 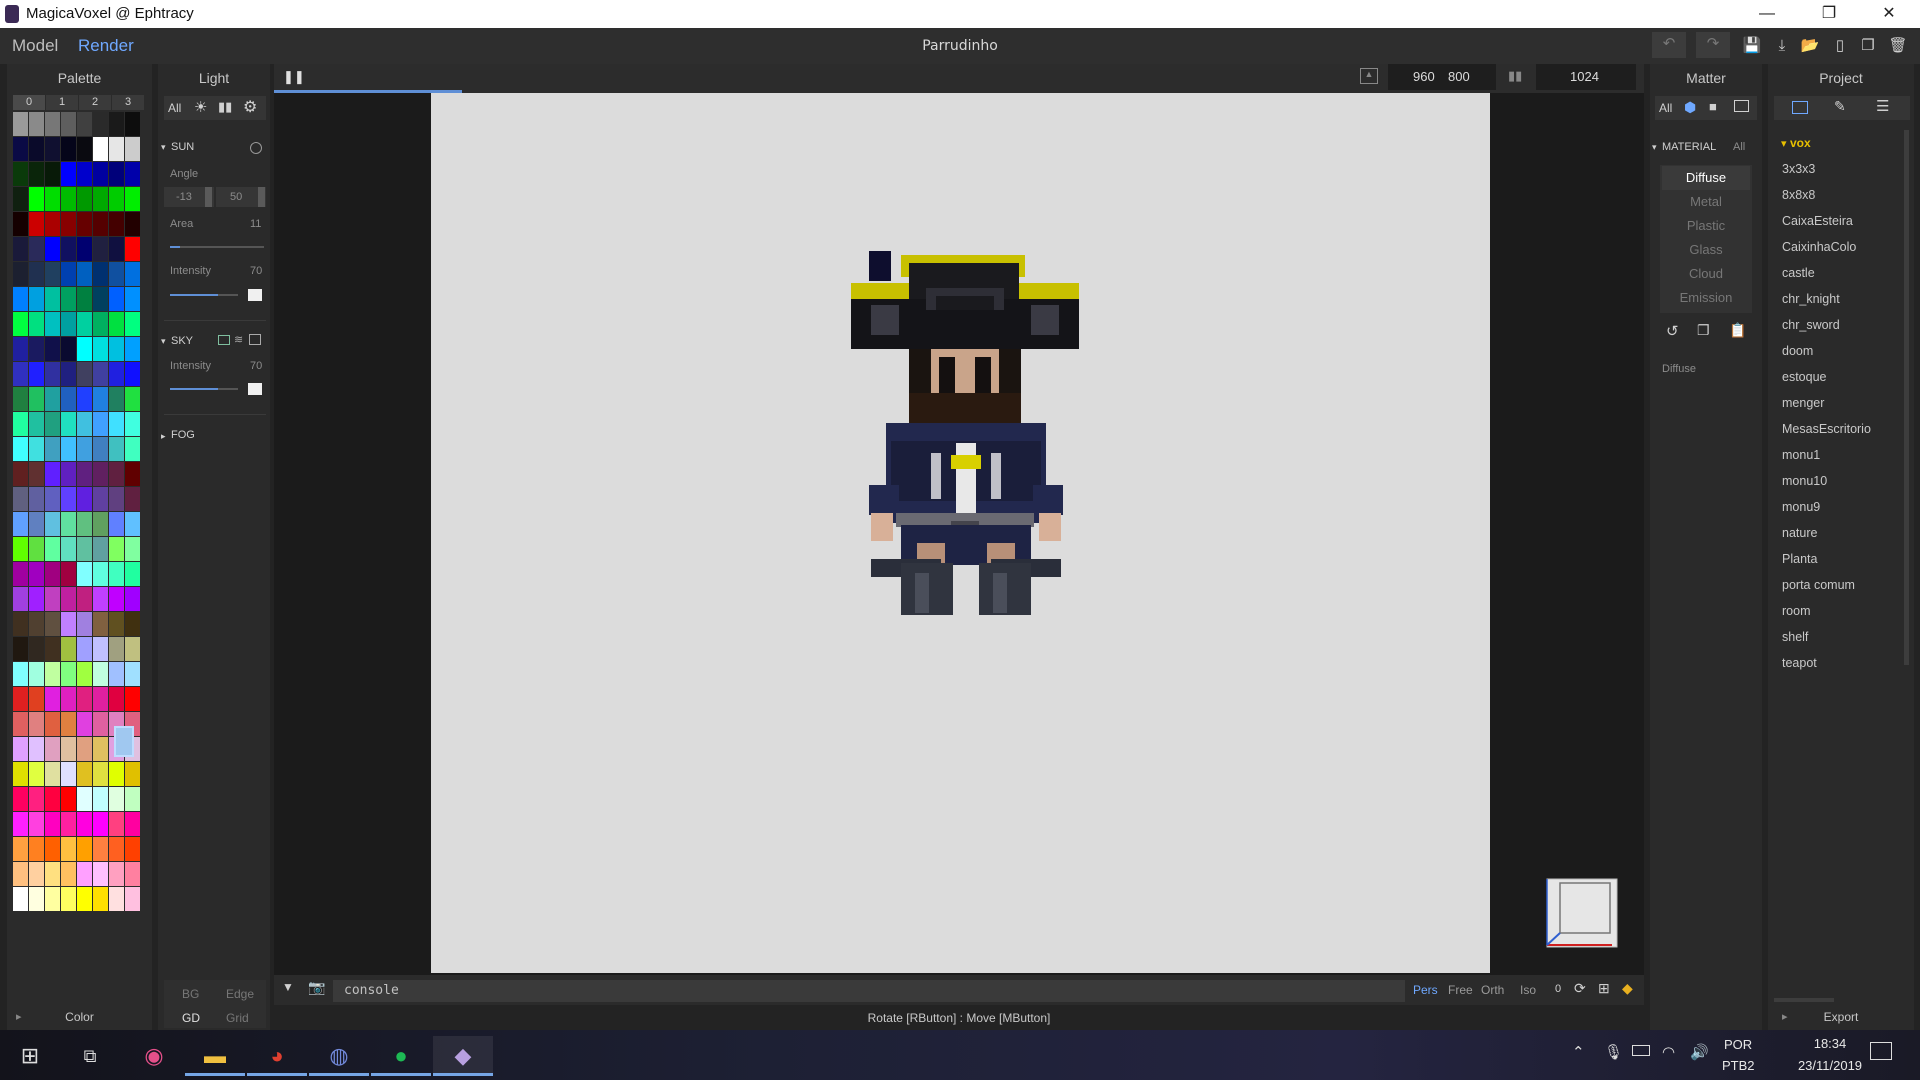 What do you see at coordinates (1699, 1052) in the screenshot?
I see `volume-icon: 🔊` at bounding box center [1699, 1052].